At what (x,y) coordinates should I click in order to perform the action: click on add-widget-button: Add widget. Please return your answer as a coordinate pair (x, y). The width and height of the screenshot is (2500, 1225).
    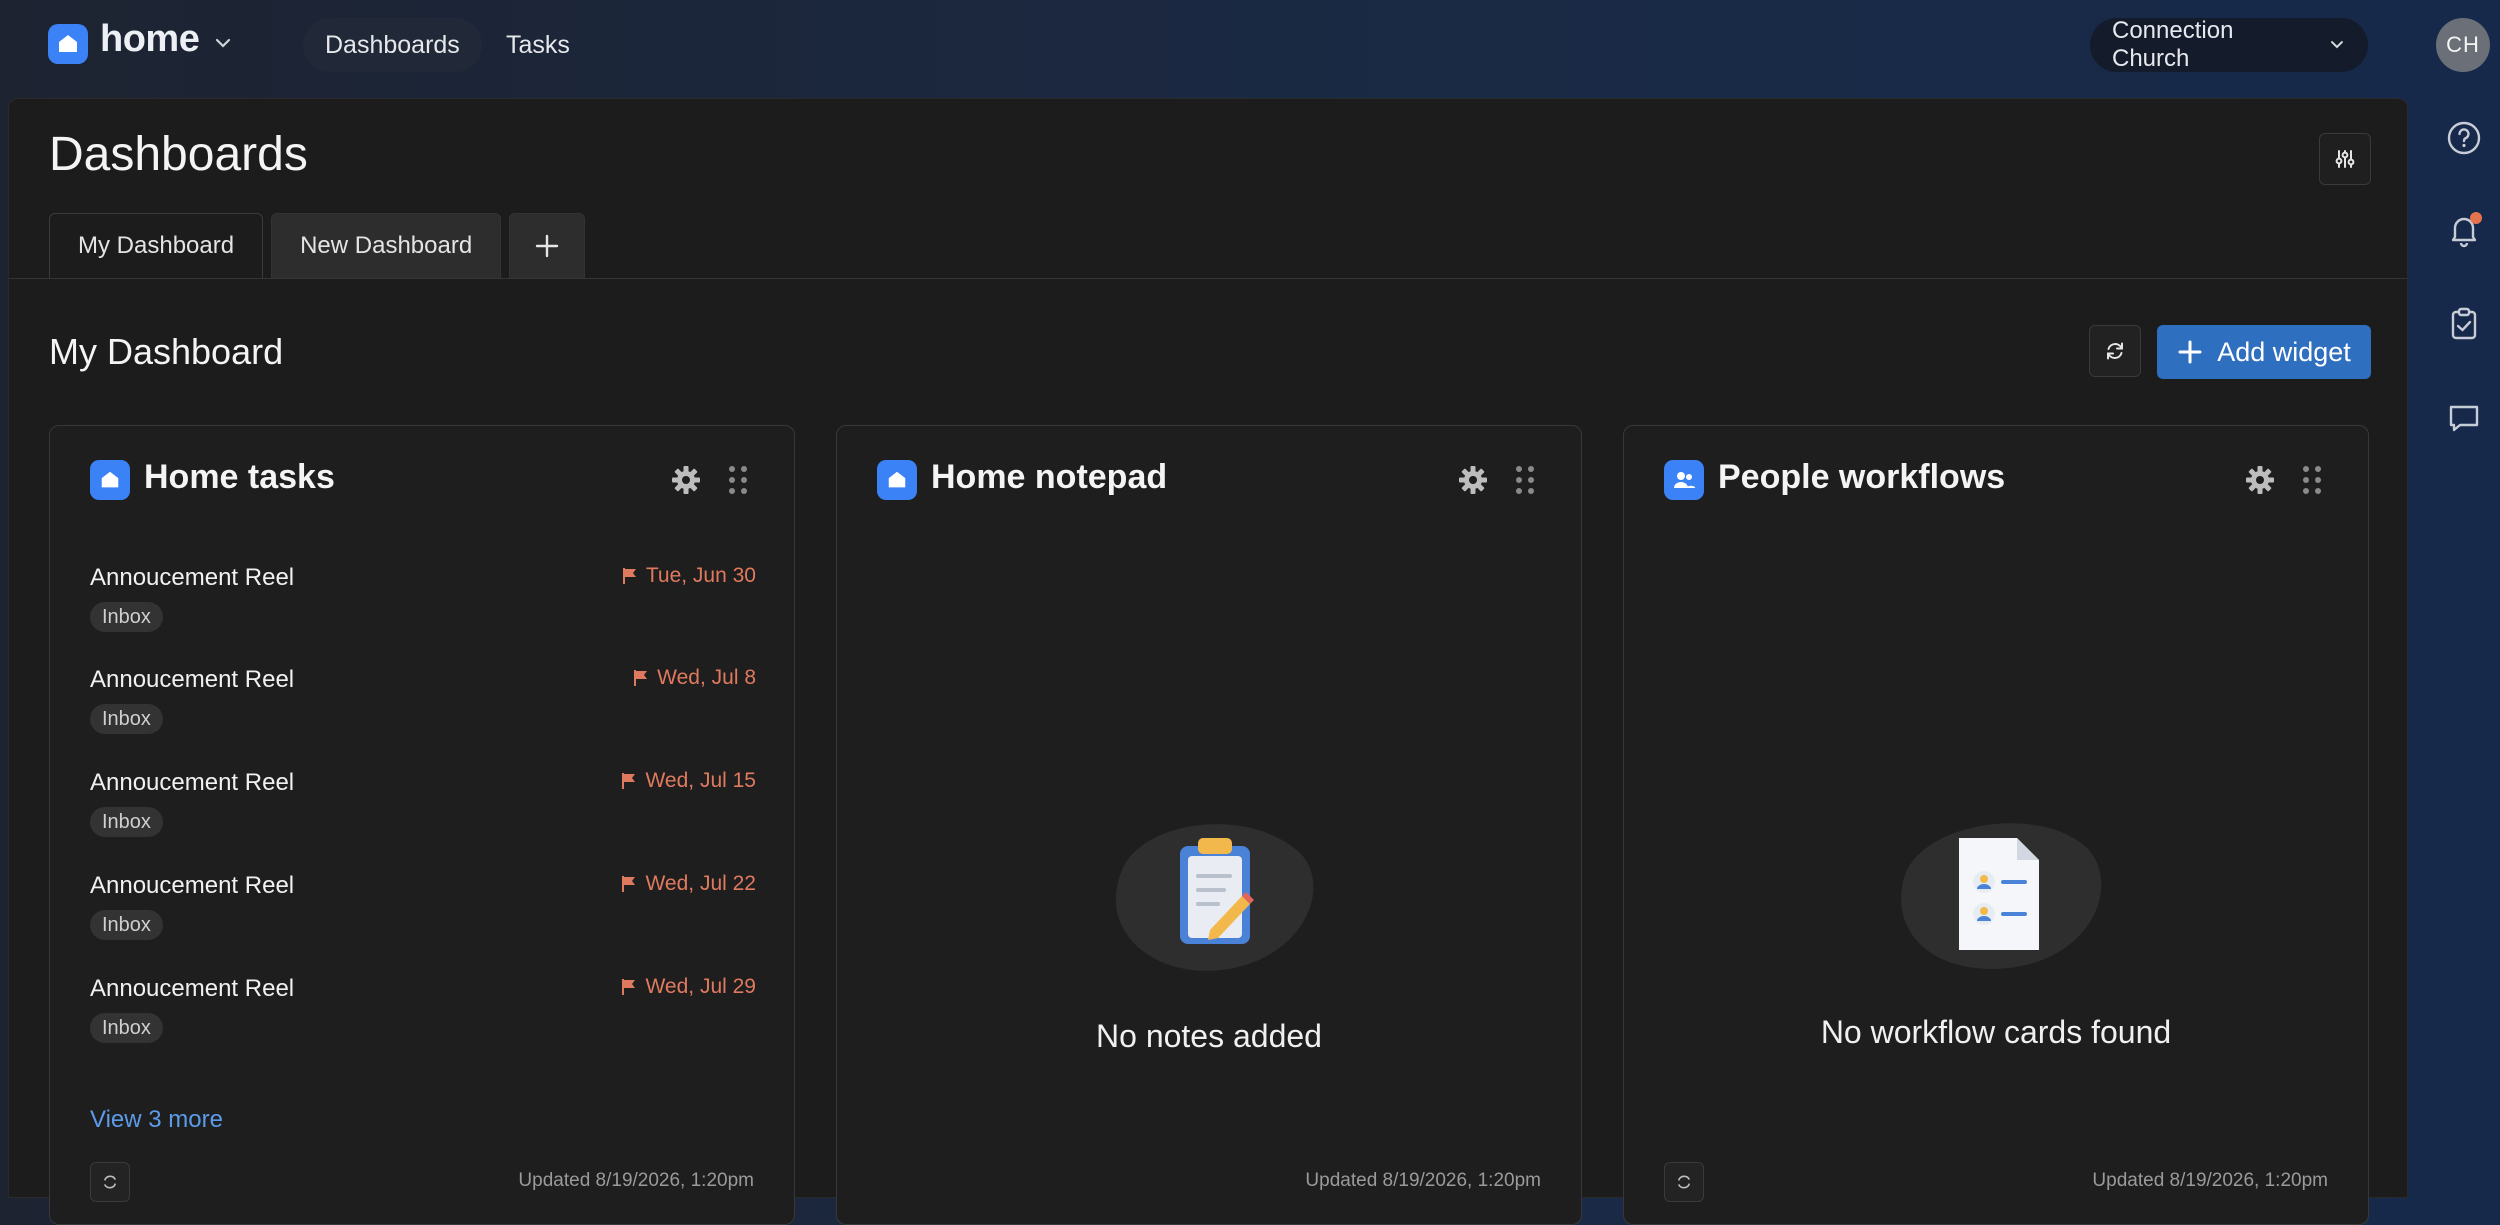
    Looking at the image, I should click on (2264, 352).